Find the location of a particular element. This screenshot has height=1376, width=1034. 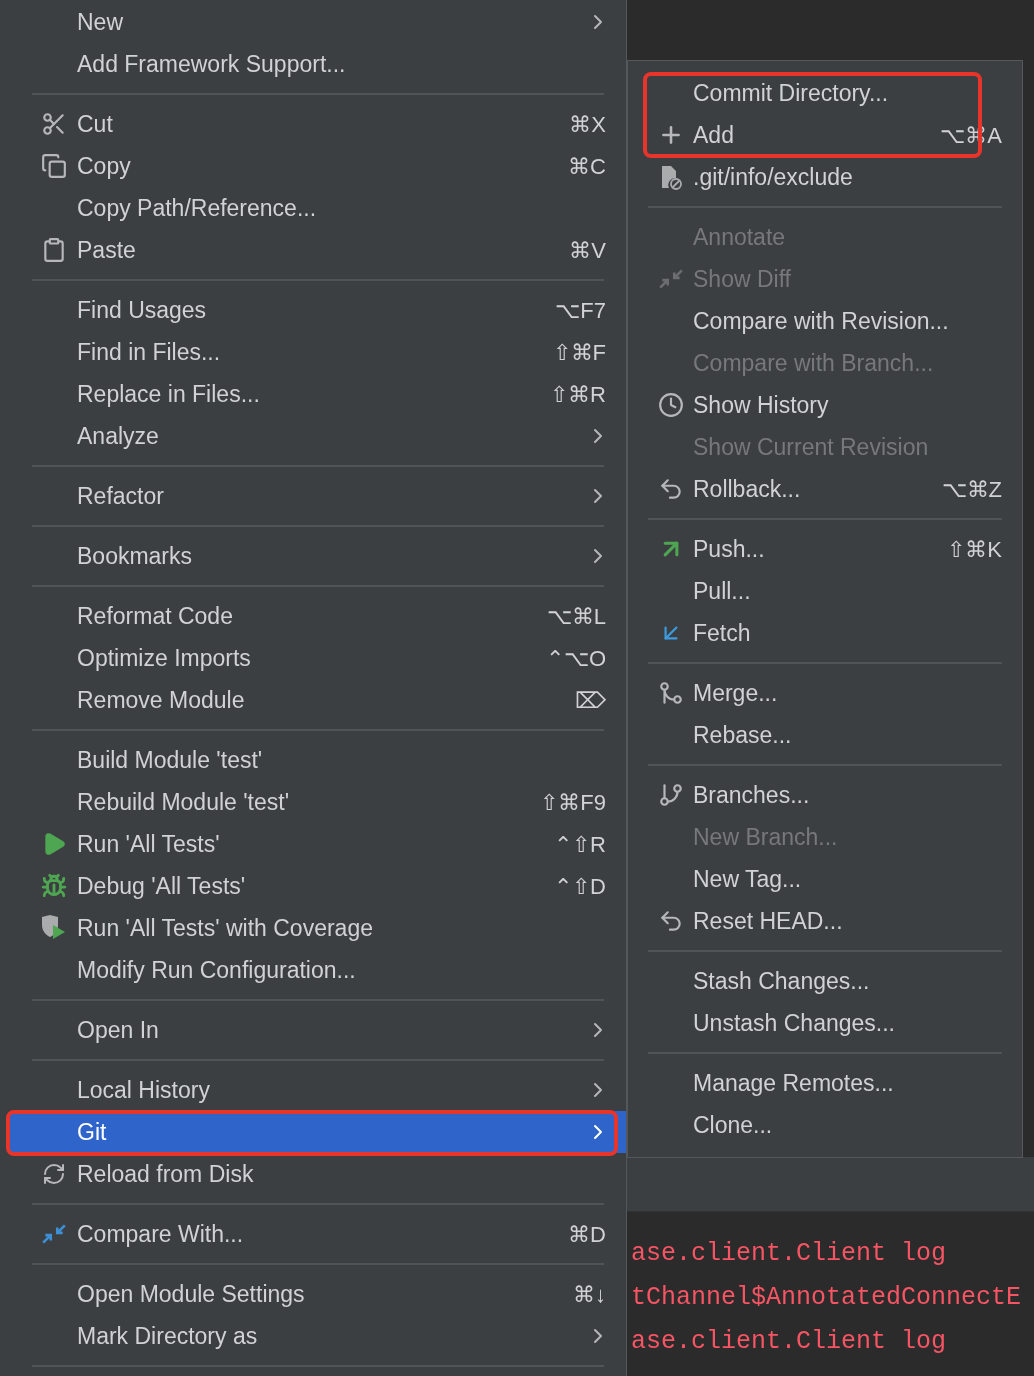

menu-item: Build Module 'test' is located at coordinates (318, 760).